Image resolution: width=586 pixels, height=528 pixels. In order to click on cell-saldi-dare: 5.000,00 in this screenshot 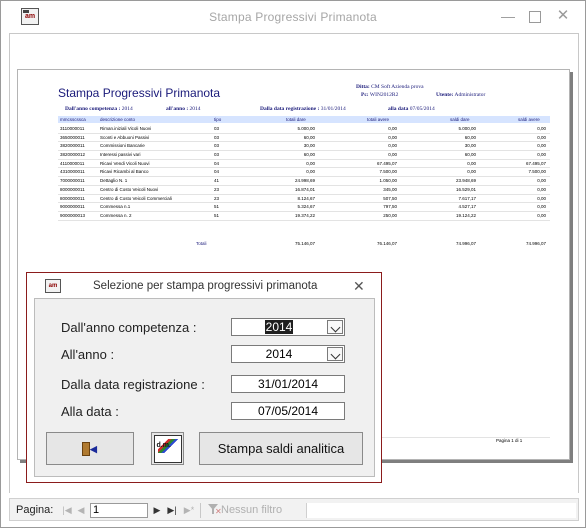, I will do `click(467, 128)`.